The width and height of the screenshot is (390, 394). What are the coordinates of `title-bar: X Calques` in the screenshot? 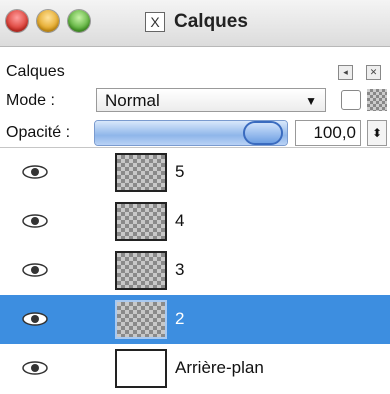 It's located at (195, 23).